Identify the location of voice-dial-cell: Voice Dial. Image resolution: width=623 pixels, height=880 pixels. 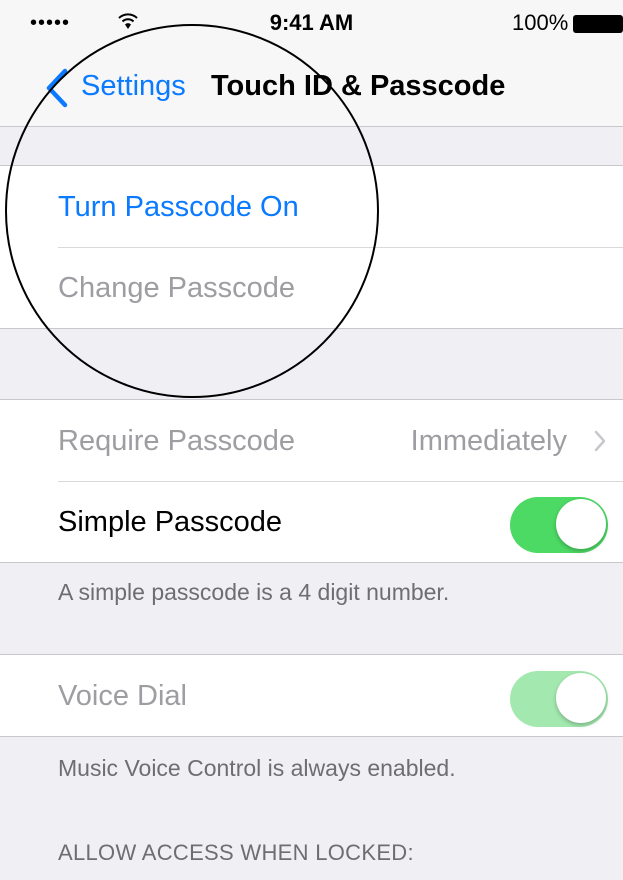
(311, 695).